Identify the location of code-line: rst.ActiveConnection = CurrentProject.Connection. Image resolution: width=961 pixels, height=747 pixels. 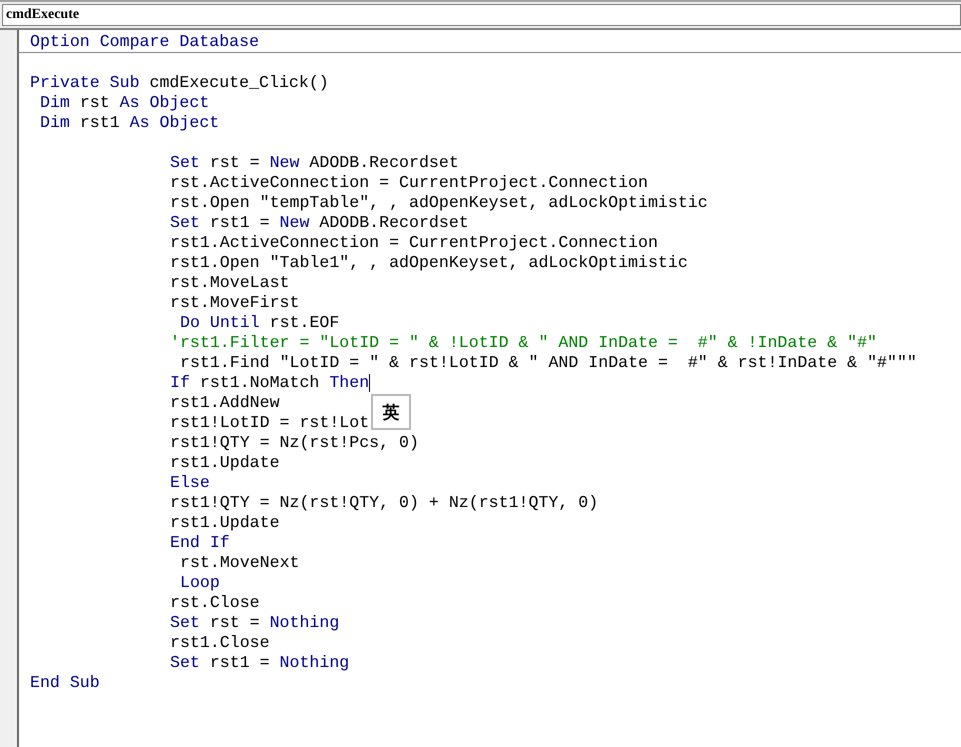
(409, 183).